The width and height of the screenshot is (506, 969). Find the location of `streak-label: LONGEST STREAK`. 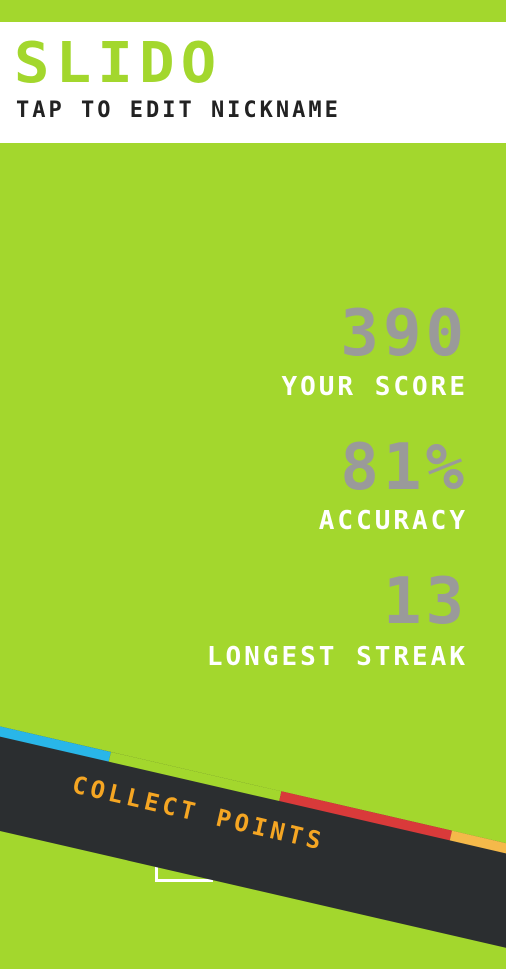

streak-label: LONGEST STREAK is located at coordinates (337, 657).